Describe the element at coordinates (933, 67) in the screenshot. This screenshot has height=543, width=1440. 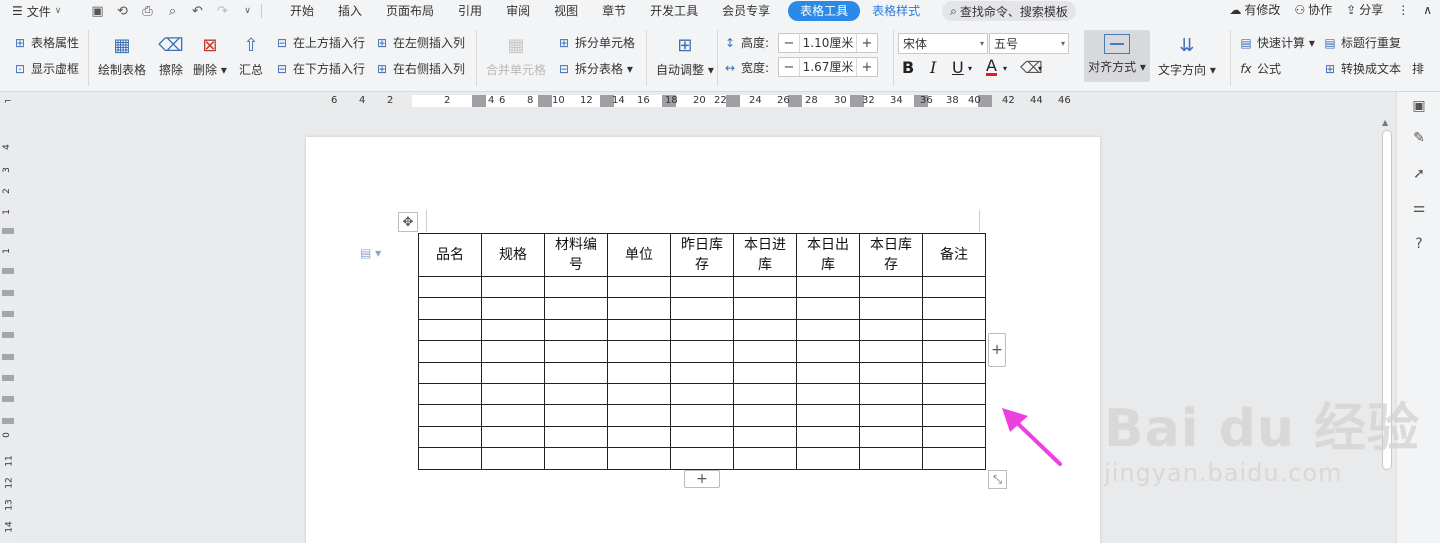
I see `italic-icon: I` at that location.